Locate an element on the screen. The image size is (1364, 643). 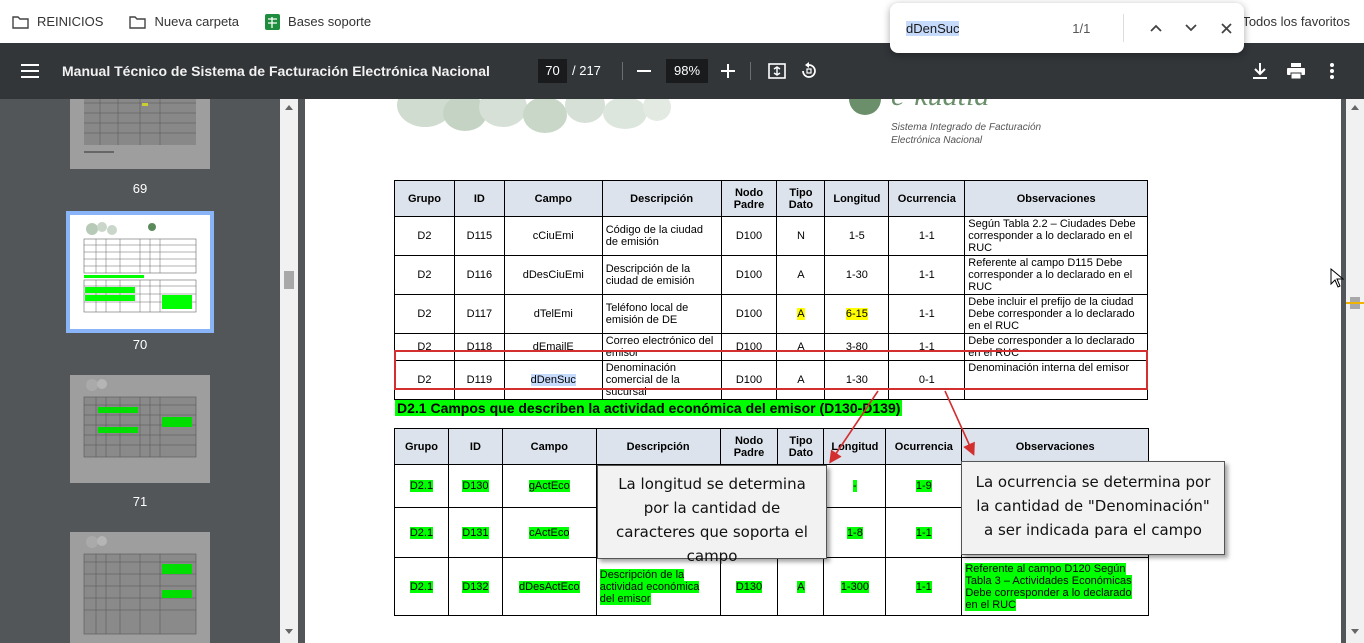
sheets-icon is located at coordinates (273, 21).